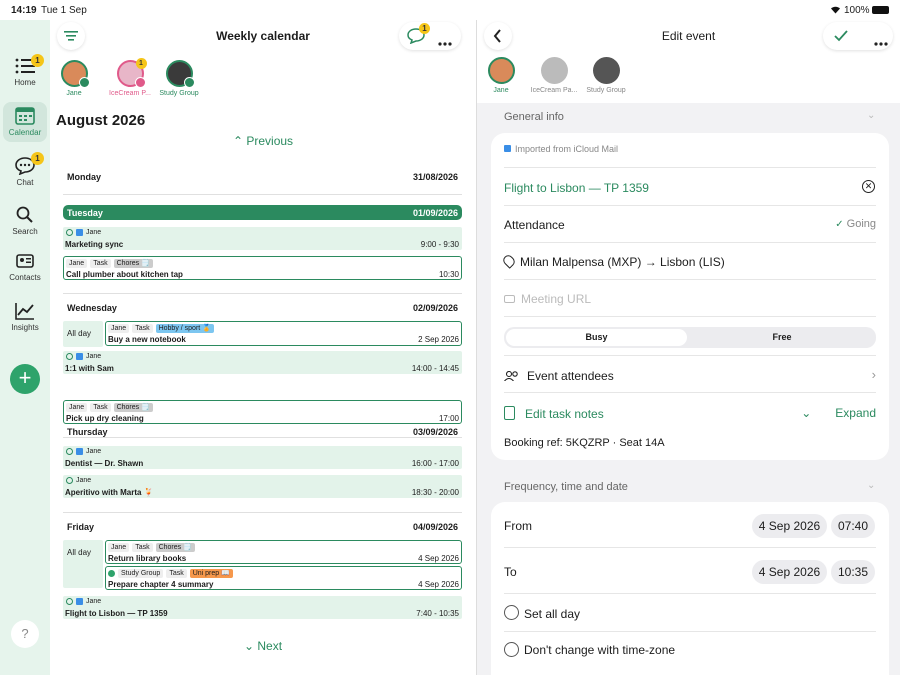  I want to click on attendance-status: ✓ Going, so click(855, 224).